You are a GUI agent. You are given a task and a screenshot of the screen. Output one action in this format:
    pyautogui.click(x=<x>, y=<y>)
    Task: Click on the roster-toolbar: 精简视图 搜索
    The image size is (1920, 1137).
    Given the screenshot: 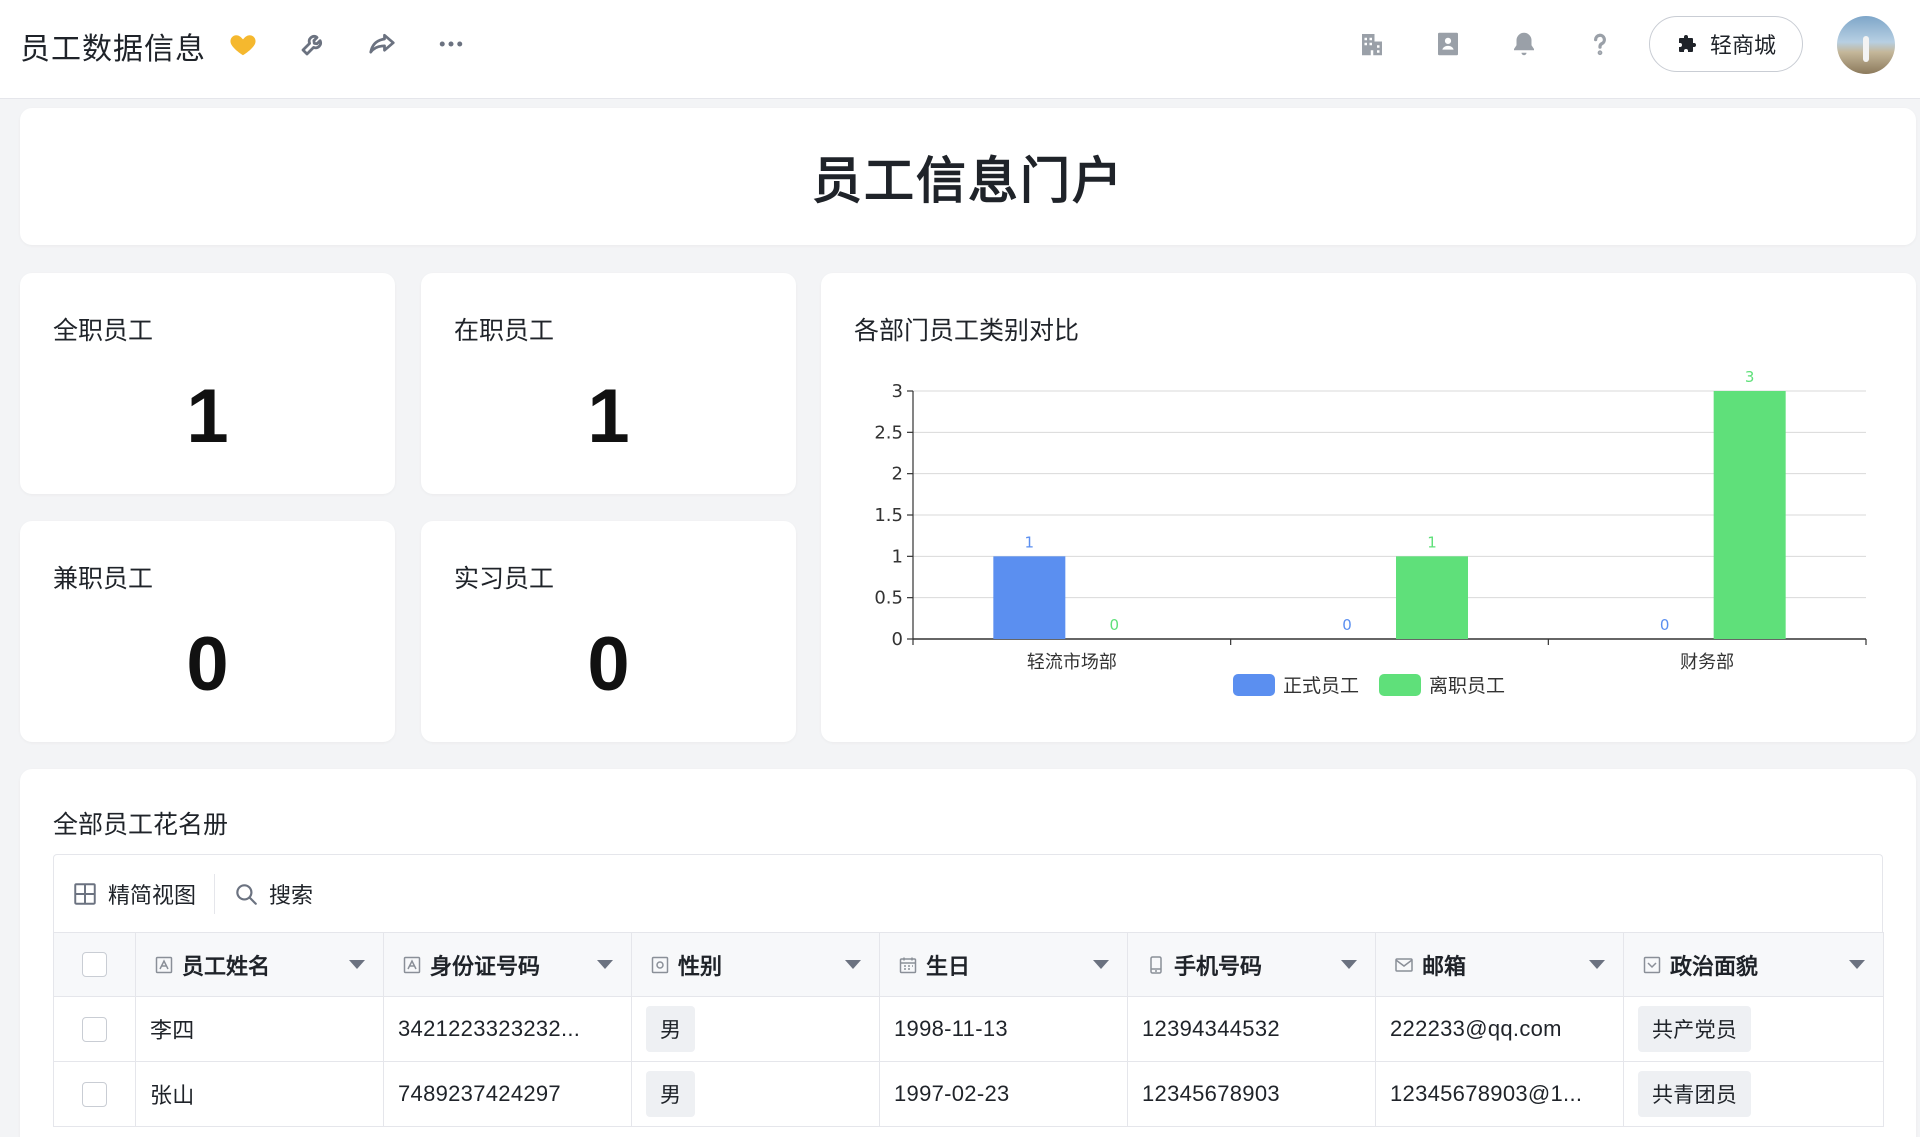 What is the action you would take?
    pyautogui.click(x=968, y=893)
    